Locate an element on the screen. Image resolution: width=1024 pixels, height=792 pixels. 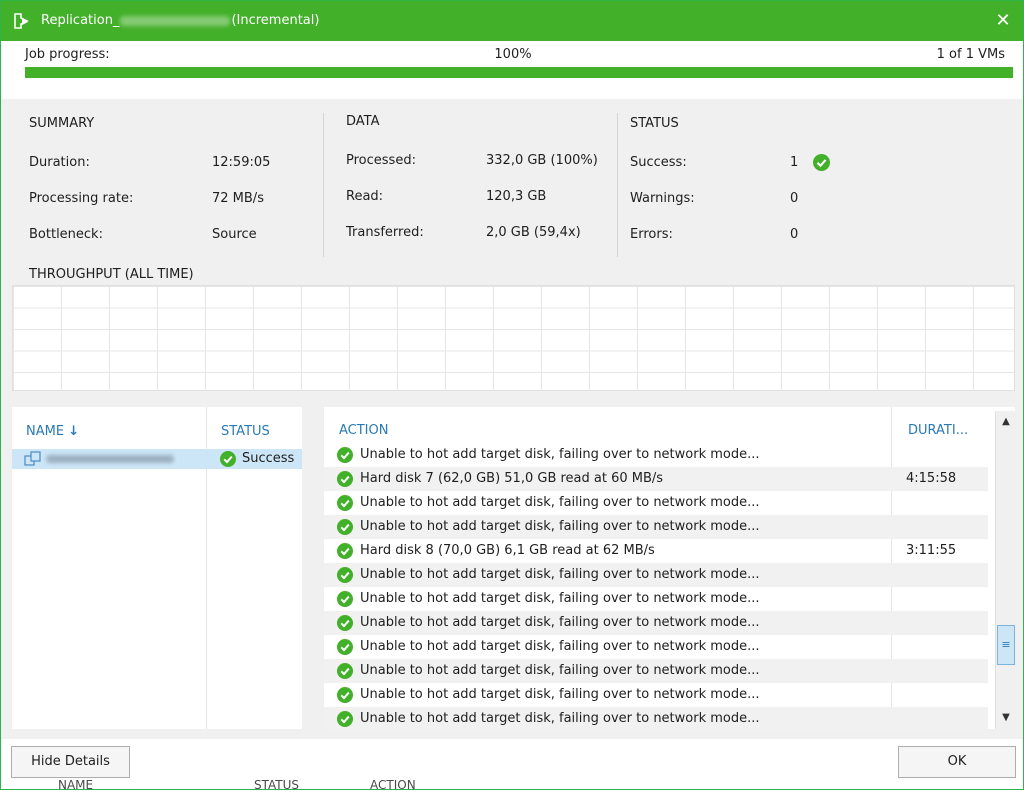
job-progress-percent: 100% is located at coordinates (513, 54).